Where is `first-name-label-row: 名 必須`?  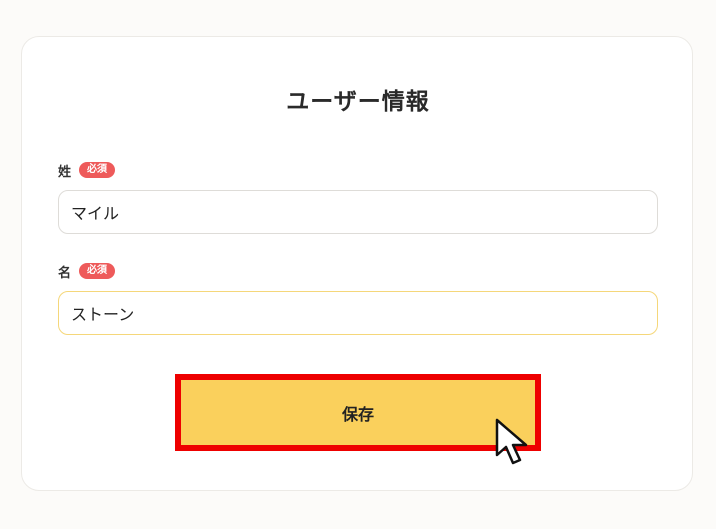 first-name-label-row: 名 必須 is located at coordinates (87, 271).